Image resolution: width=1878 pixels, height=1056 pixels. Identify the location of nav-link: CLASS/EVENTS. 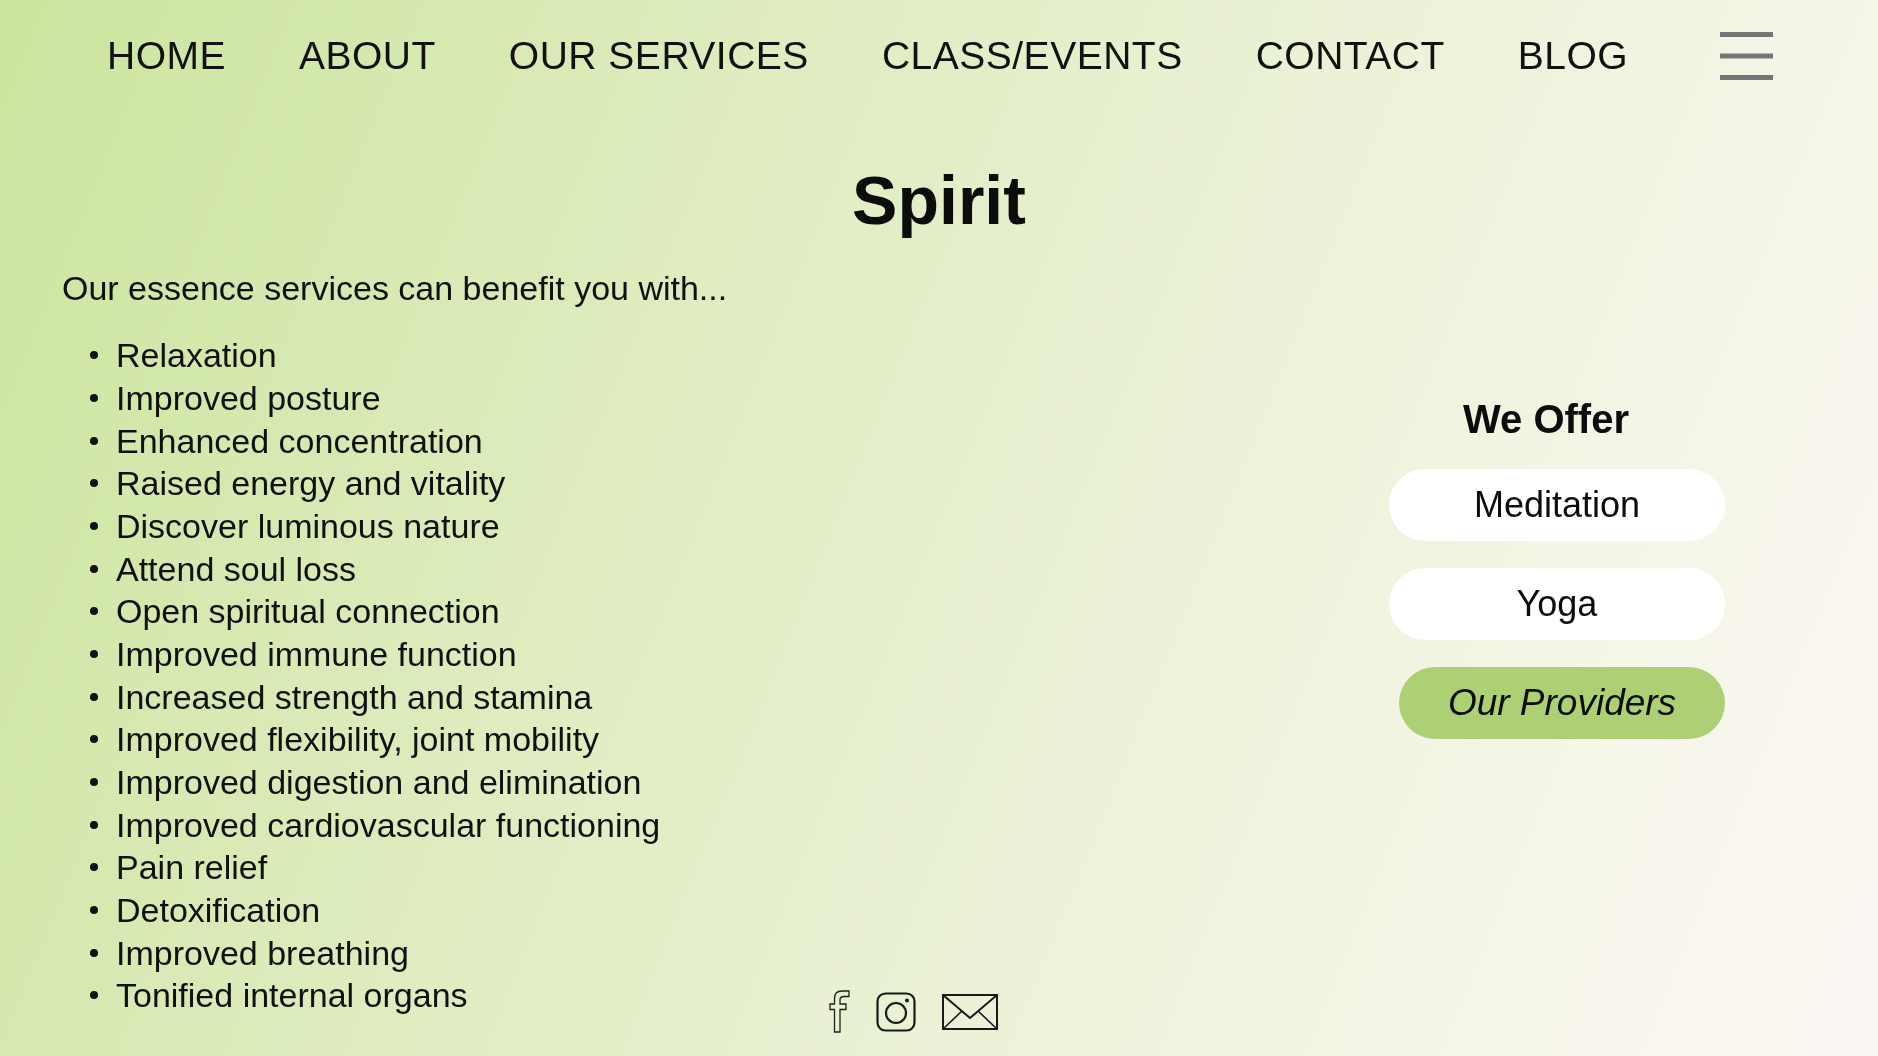
(1032, 56).